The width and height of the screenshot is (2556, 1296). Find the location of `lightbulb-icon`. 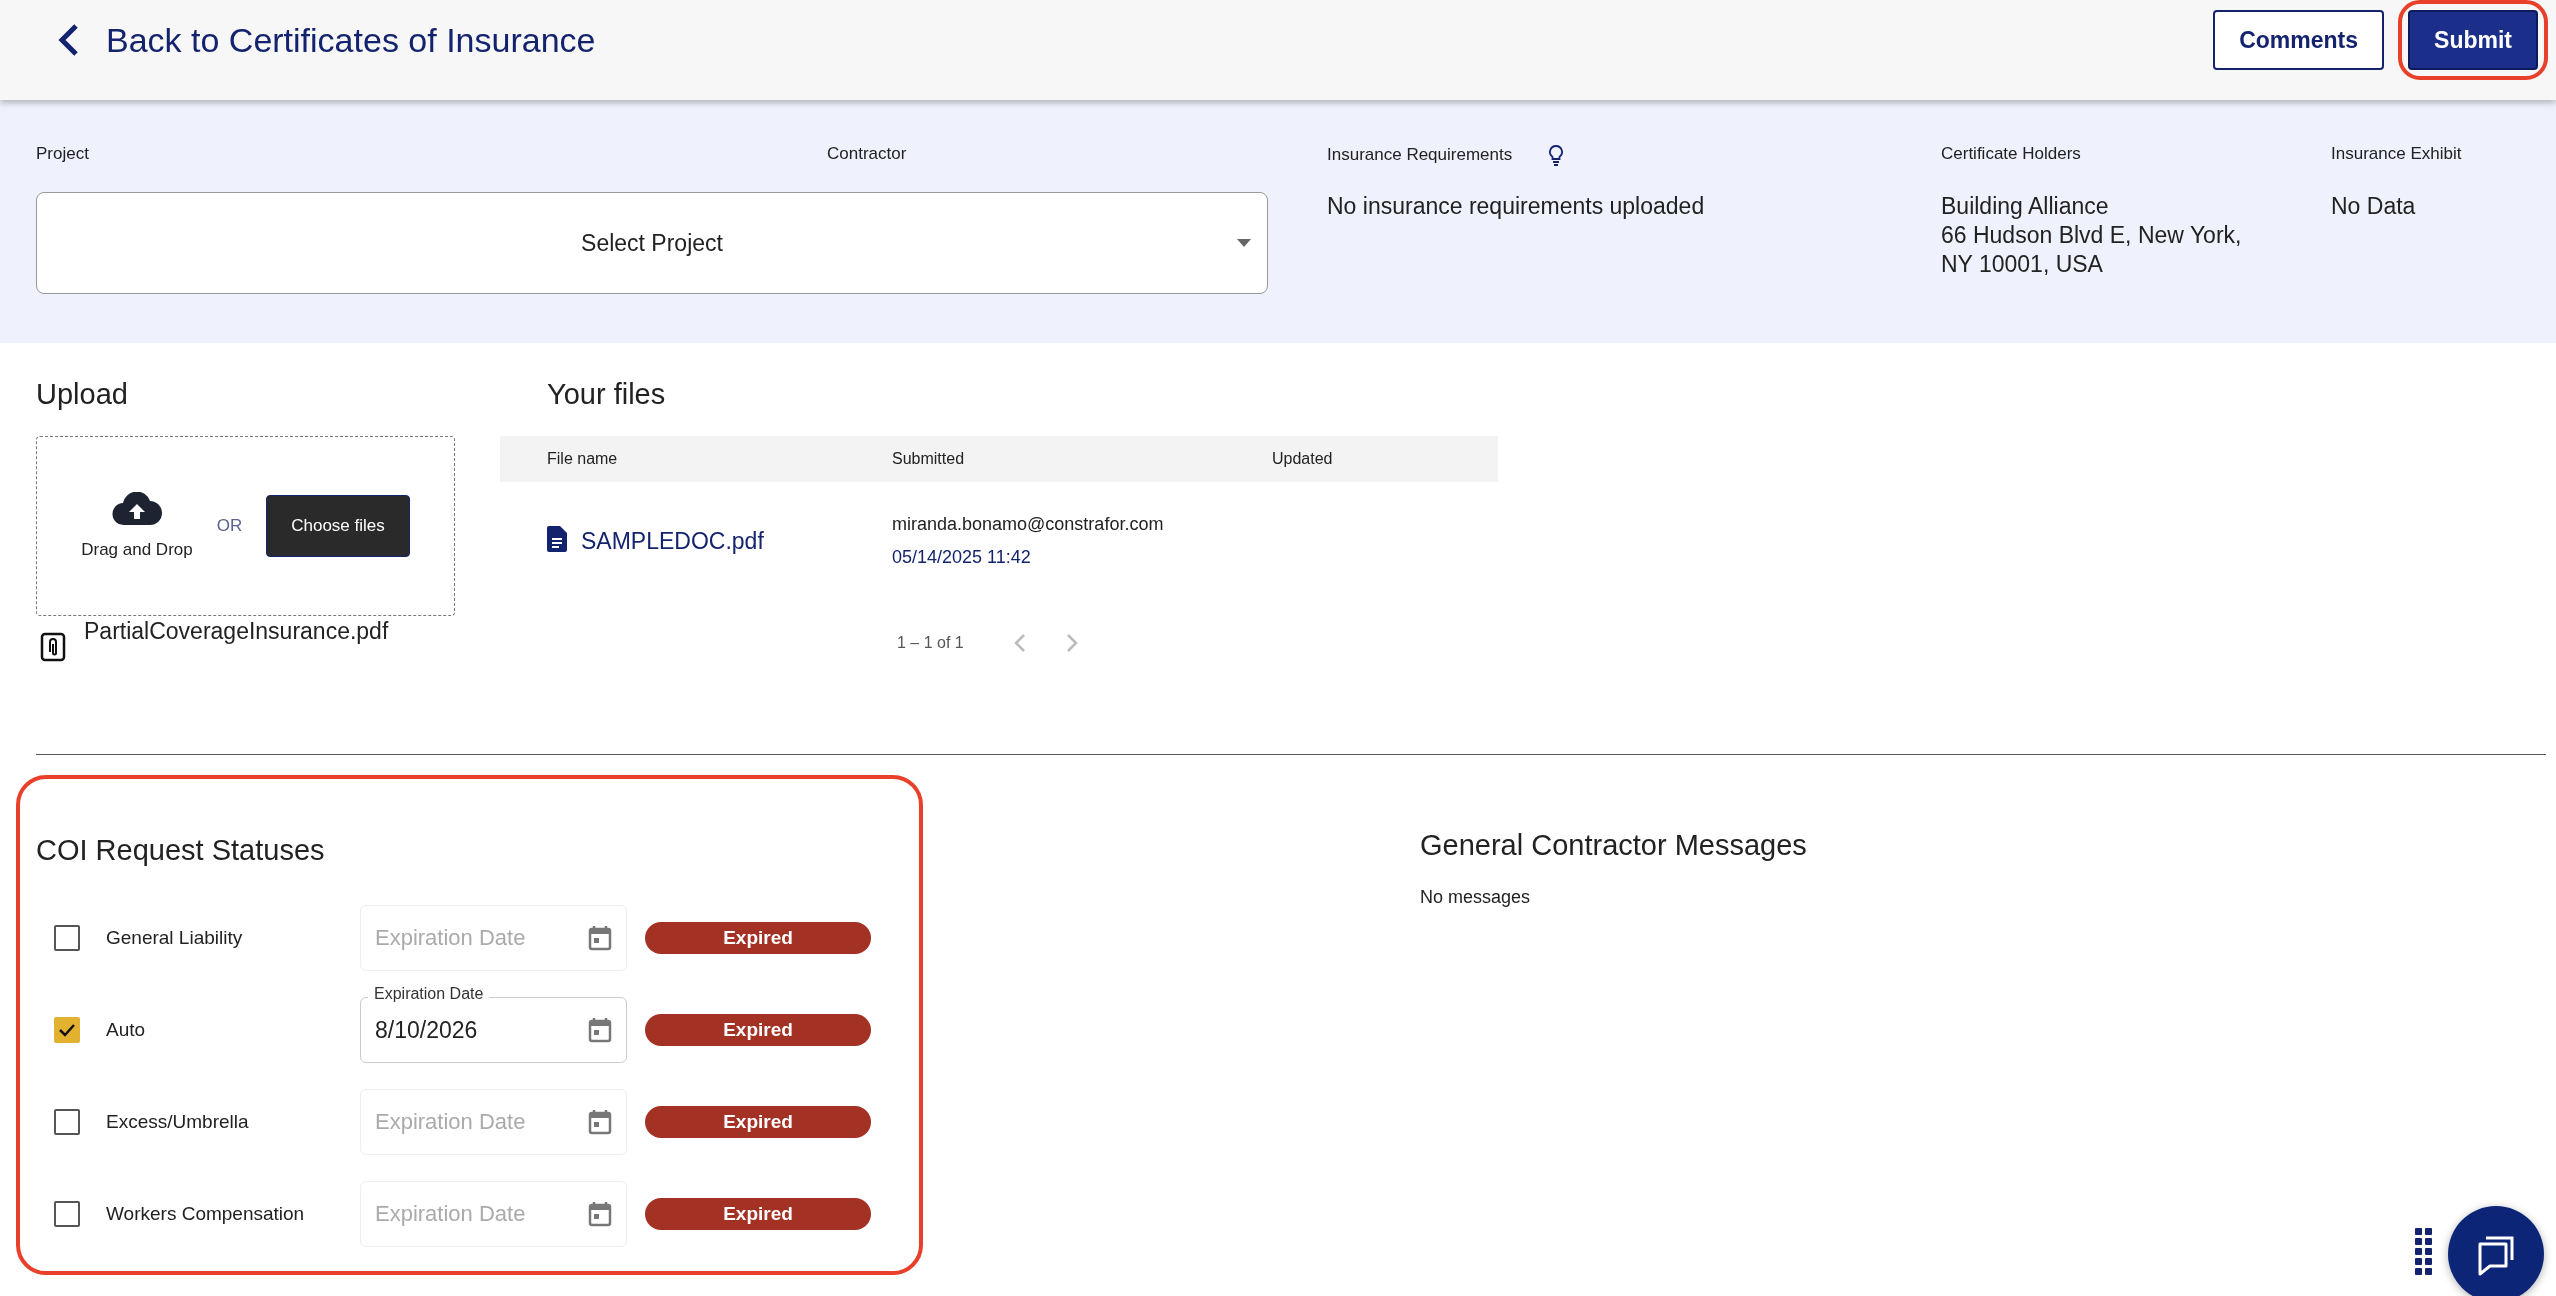

lightbulb-icon is located at coordinates (1556, 155).